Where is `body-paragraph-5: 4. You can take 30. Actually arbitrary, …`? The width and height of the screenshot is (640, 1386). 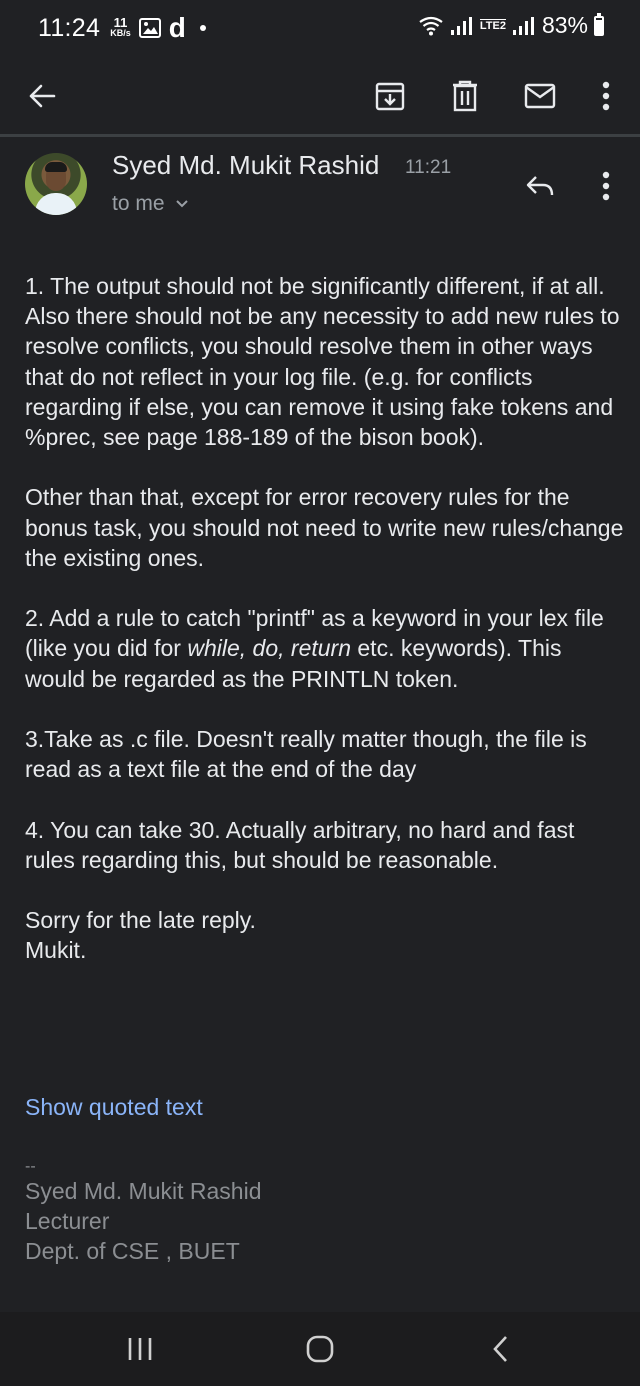 body-paragraph-5: 4. You can take 30. Actually arbitrary, … is located at coordinates (300, 844).